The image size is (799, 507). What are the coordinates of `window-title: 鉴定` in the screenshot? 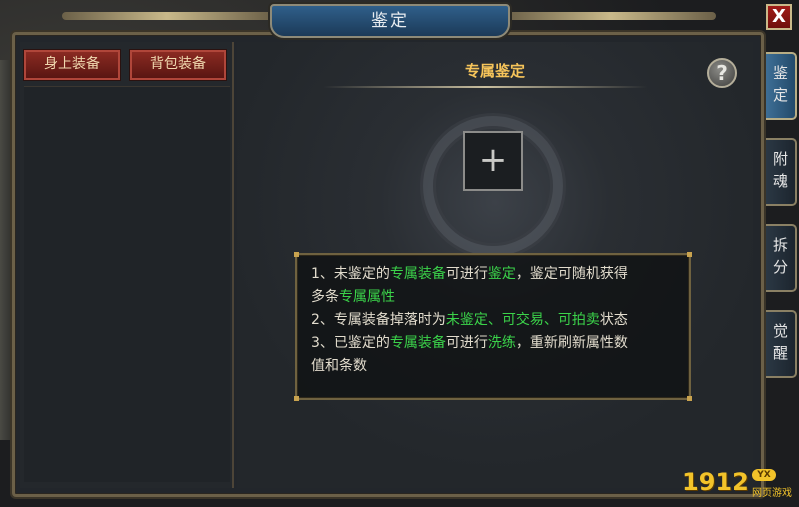 It's located at (390, 21).